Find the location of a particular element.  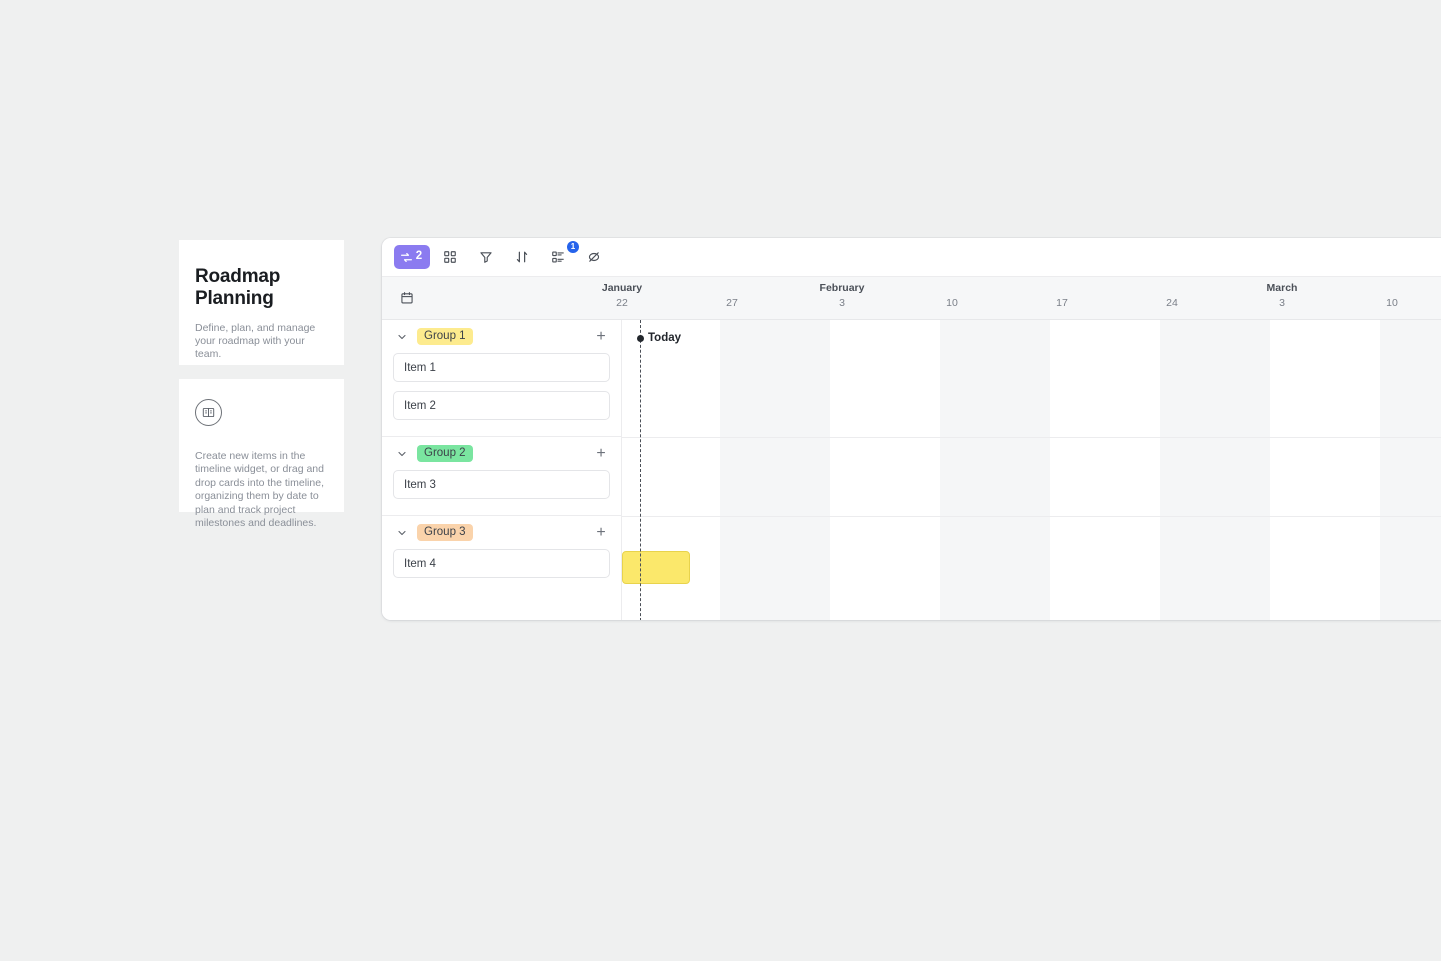

group-badge: Group 2 is located at coordinates (445, 453).